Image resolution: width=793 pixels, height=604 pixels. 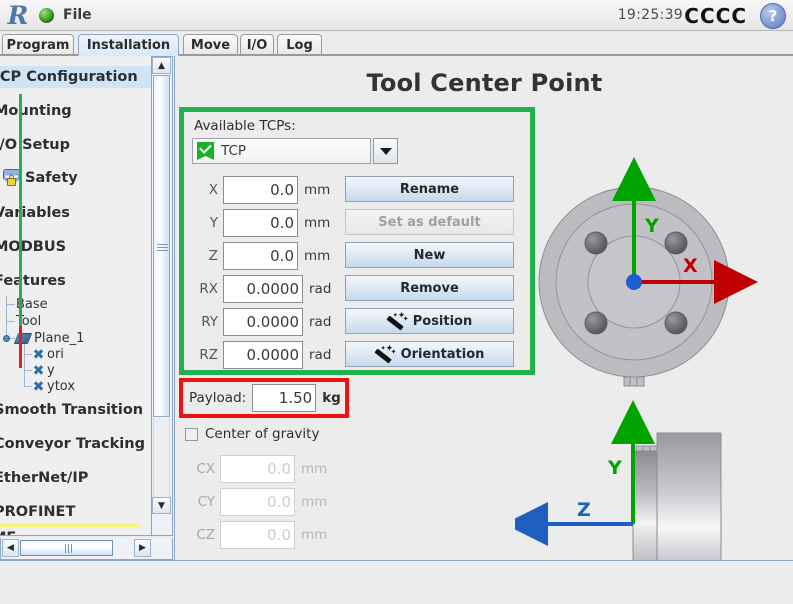 I want to click on cog-label-cx: CX, so click(x=205, y=469).